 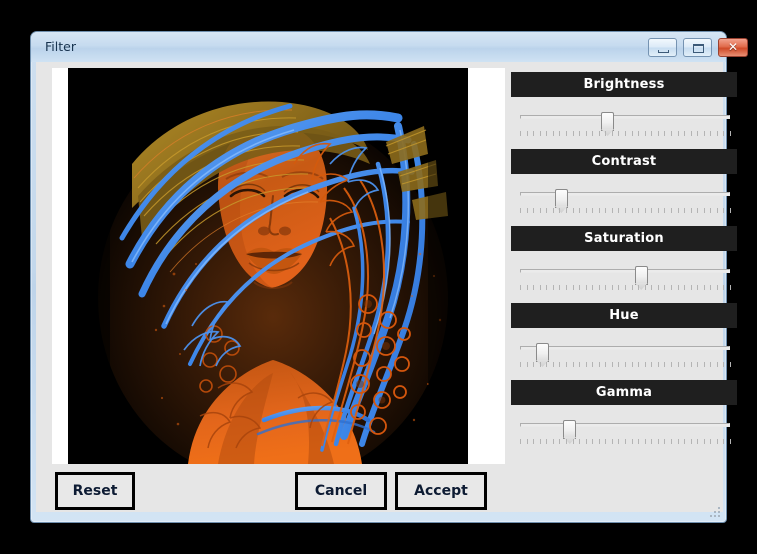 I want to click on slider-thumb-gamma, so click(x=570, y=429).